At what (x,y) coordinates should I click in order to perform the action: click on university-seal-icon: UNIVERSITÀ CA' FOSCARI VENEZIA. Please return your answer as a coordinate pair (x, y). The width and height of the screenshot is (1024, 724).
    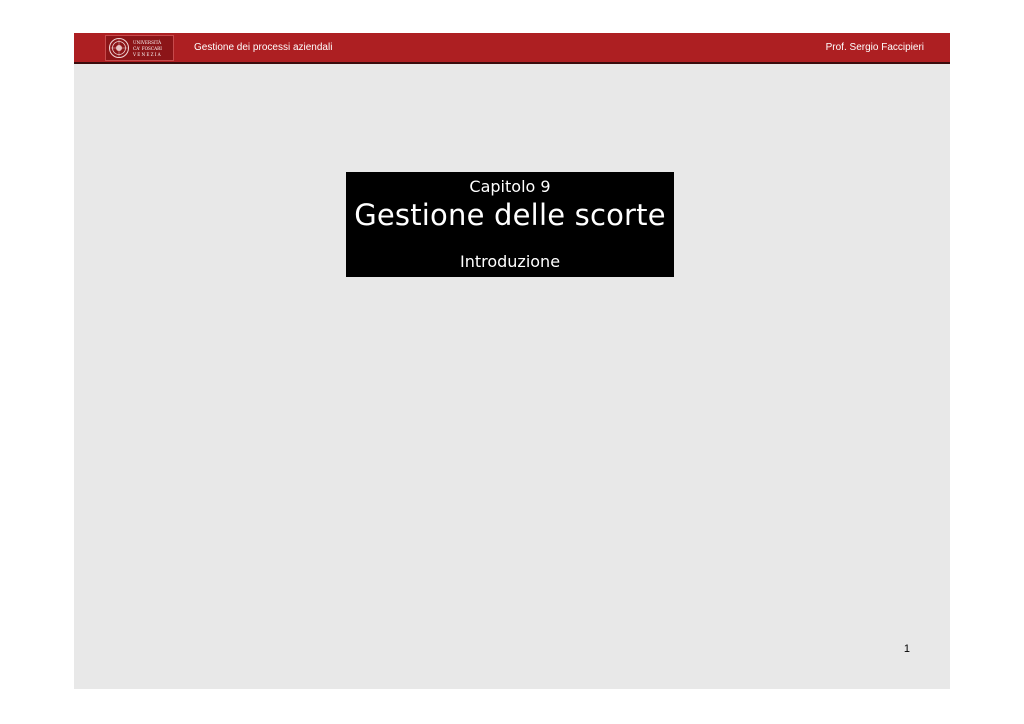
    Looking at the image, I should click on (135, 48).